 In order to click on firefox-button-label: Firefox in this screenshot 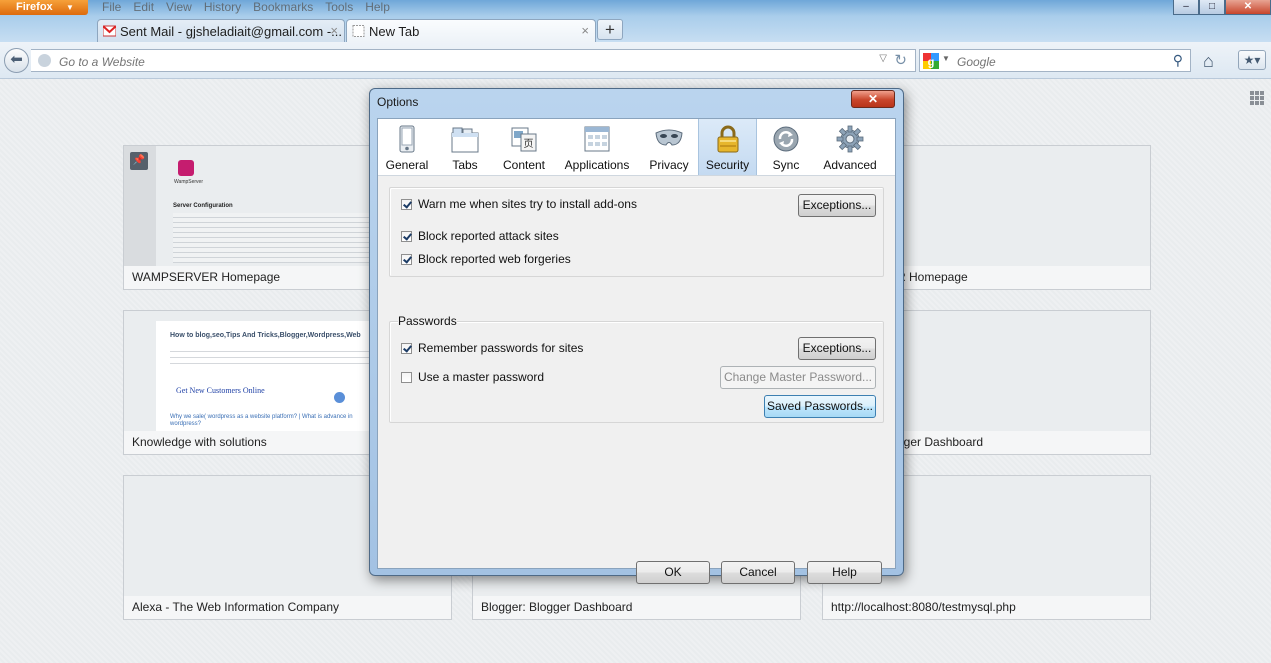, I will do `click(34, 7)`.